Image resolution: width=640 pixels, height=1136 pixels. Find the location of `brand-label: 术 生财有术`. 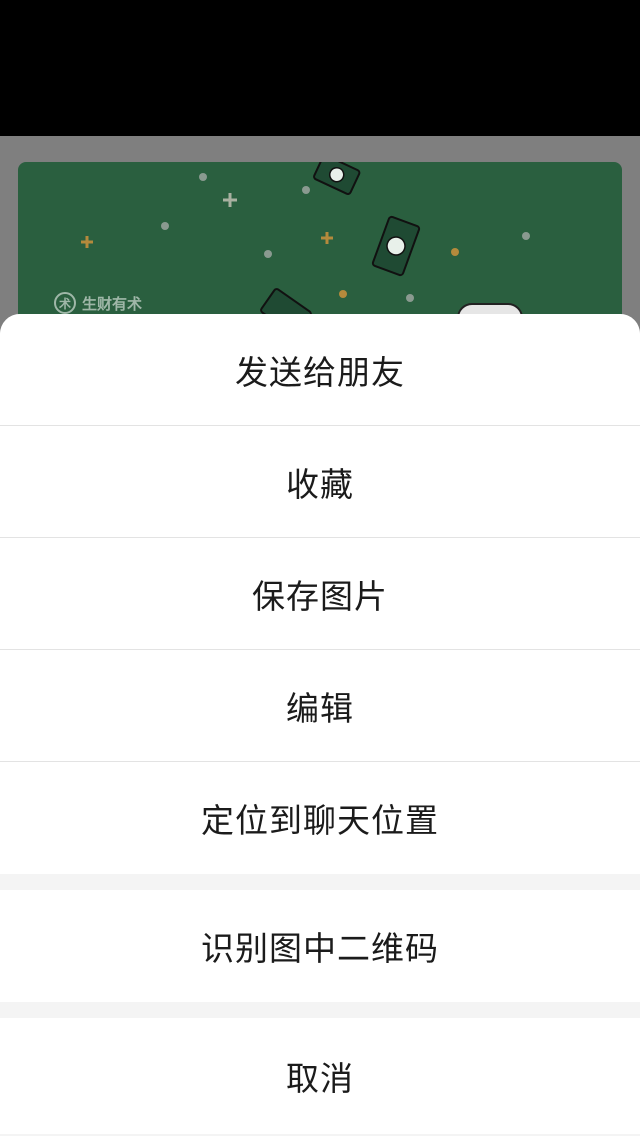

brand-label: 术 生财有术 is located at coordinates (98, 303).